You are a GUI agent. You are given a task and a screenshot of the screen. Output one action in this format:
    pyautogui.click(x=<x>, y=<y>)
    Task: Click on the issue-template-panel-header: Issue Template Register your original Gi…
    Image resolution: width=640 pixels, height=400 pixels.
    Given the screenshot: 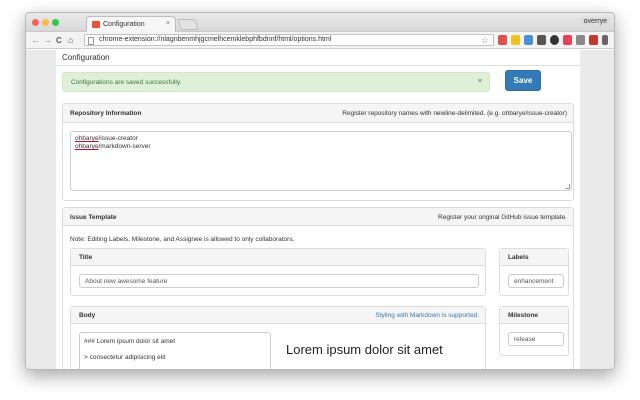 What is the action you would take?
    pyautogui.click(x=318, y=217)
    